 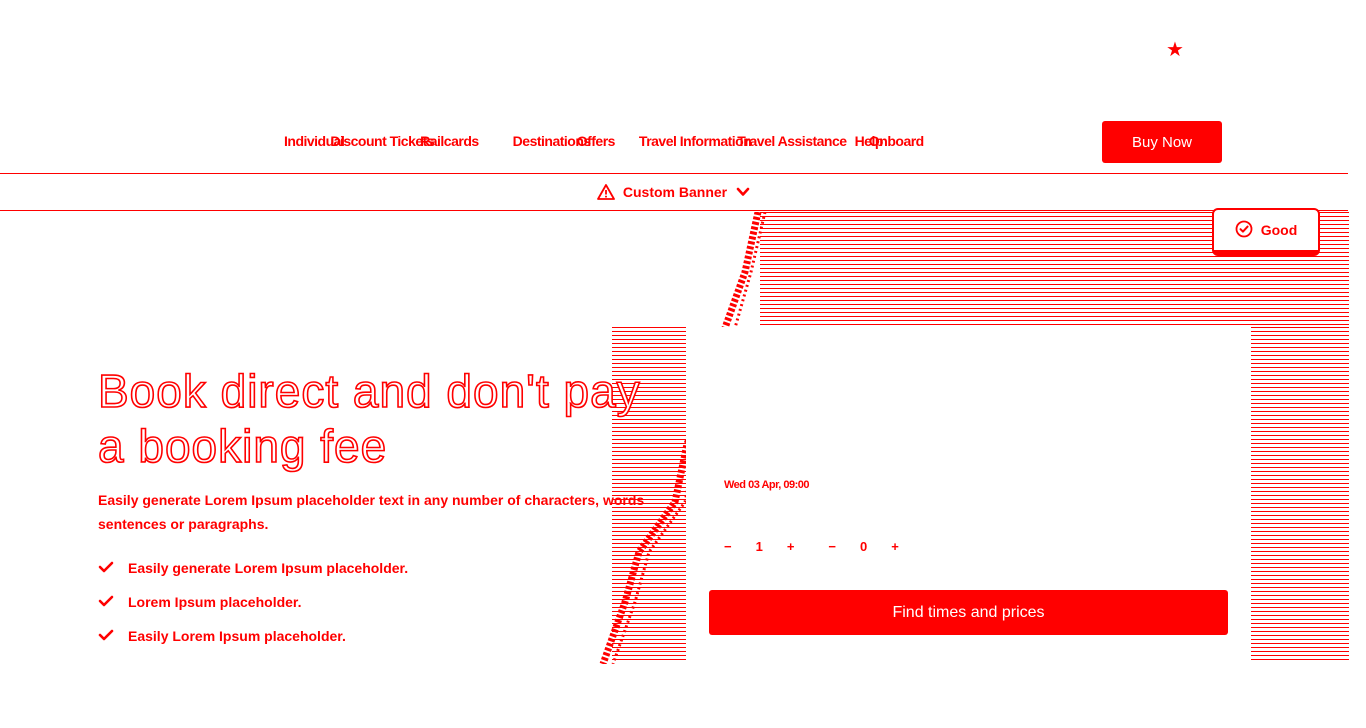 I want to click on list-item-label: Easily generate Lorem Ipsum placeholder., so click(x=268, y=568).